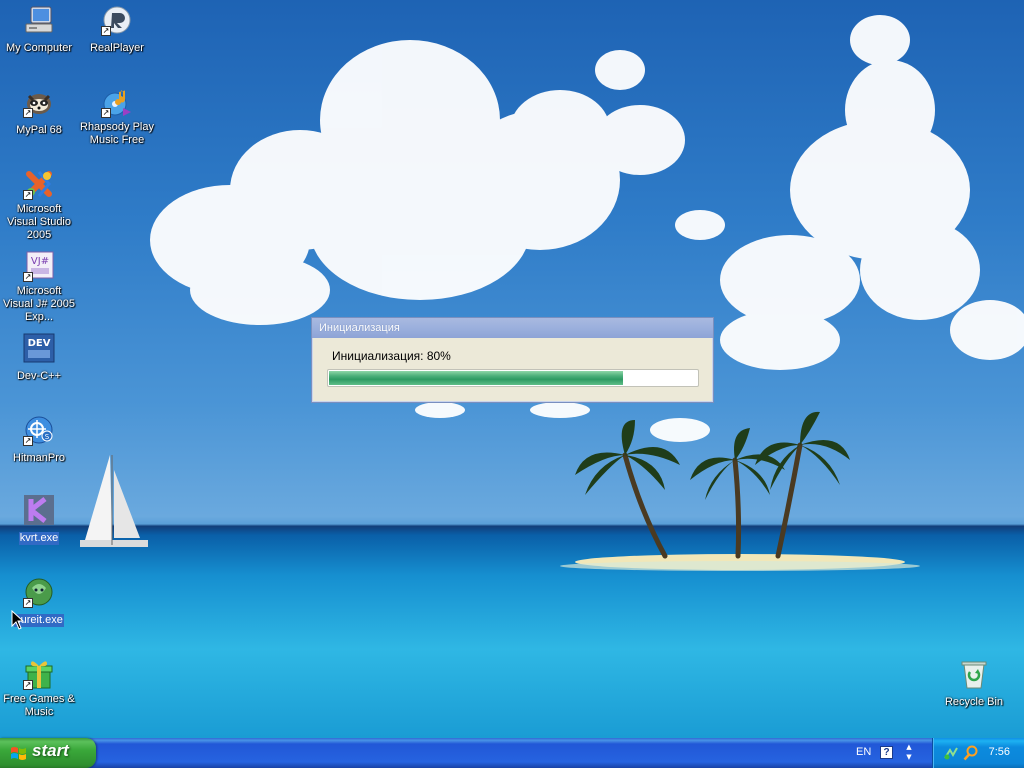 This screenshot has width=1024, height=768. I want to click on visual-jsharp-icon: VJ# ↗, so click(39, 266).